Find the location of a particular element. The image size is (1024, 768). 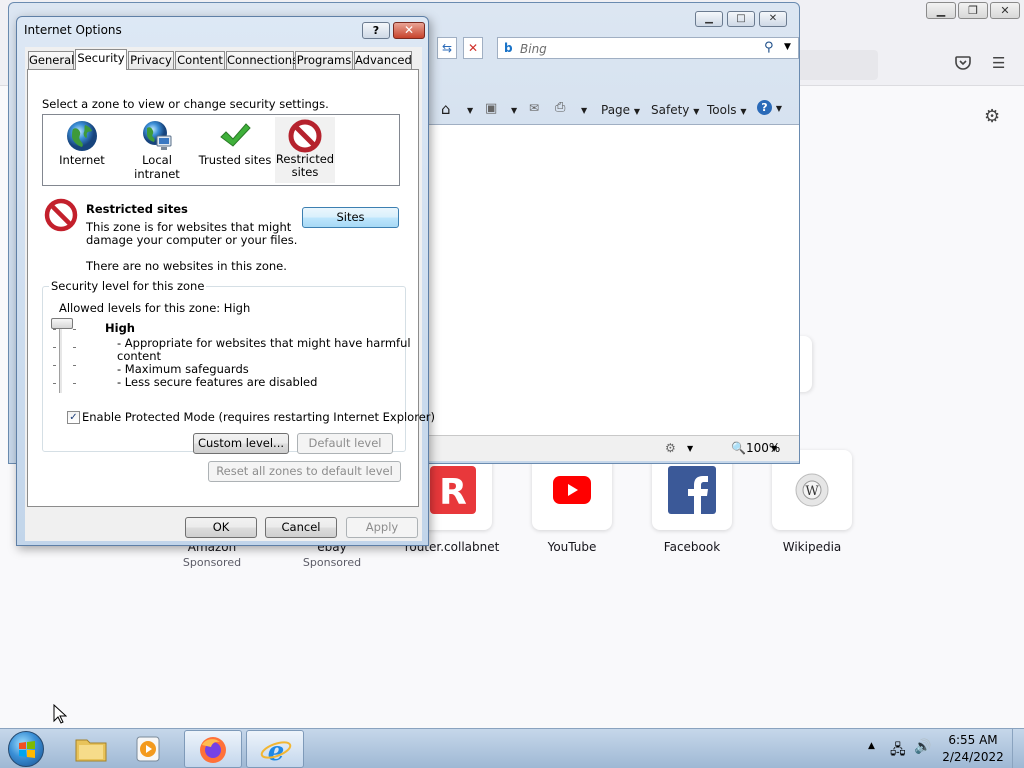

page-menu: Page ▼ is located at coordinates (620, 110).